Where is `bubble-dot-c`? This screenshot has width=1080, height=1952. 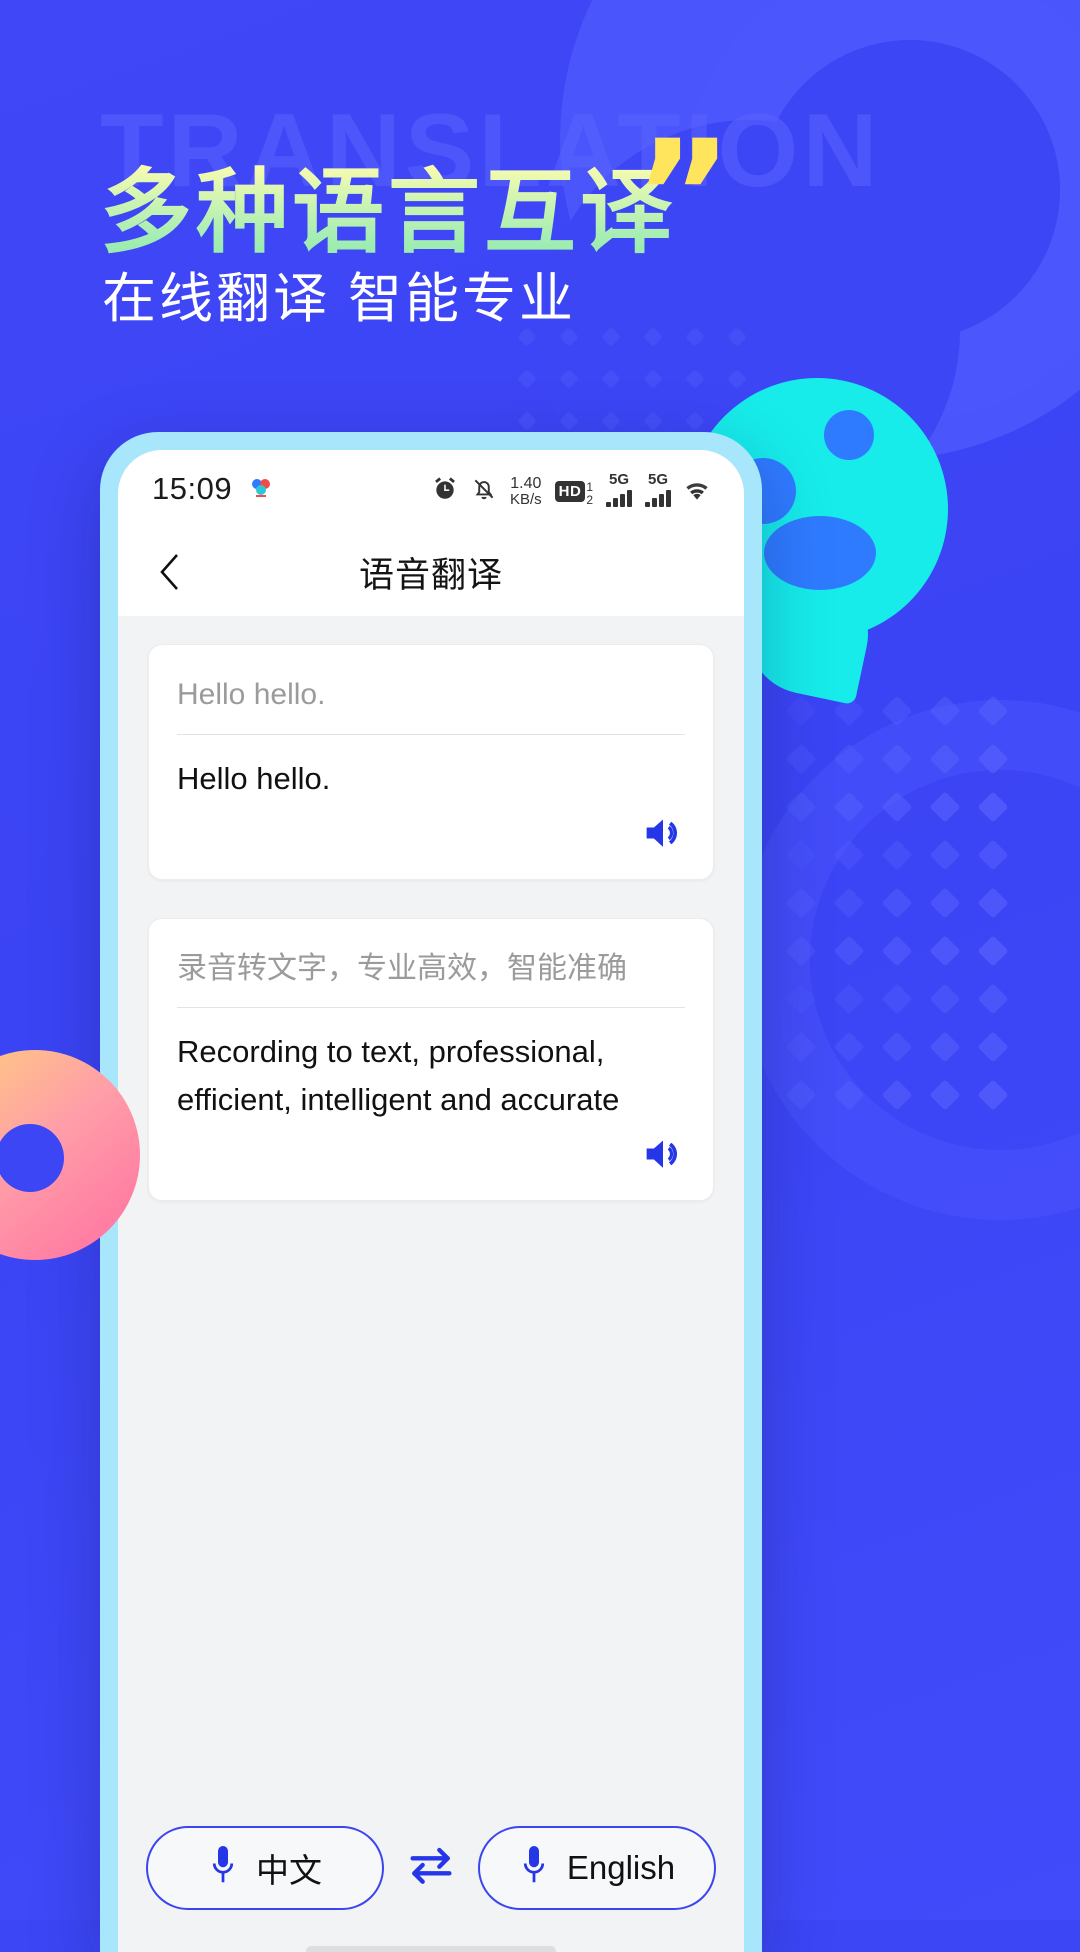 bubble-dot-c is located at coordinates (820, 553).